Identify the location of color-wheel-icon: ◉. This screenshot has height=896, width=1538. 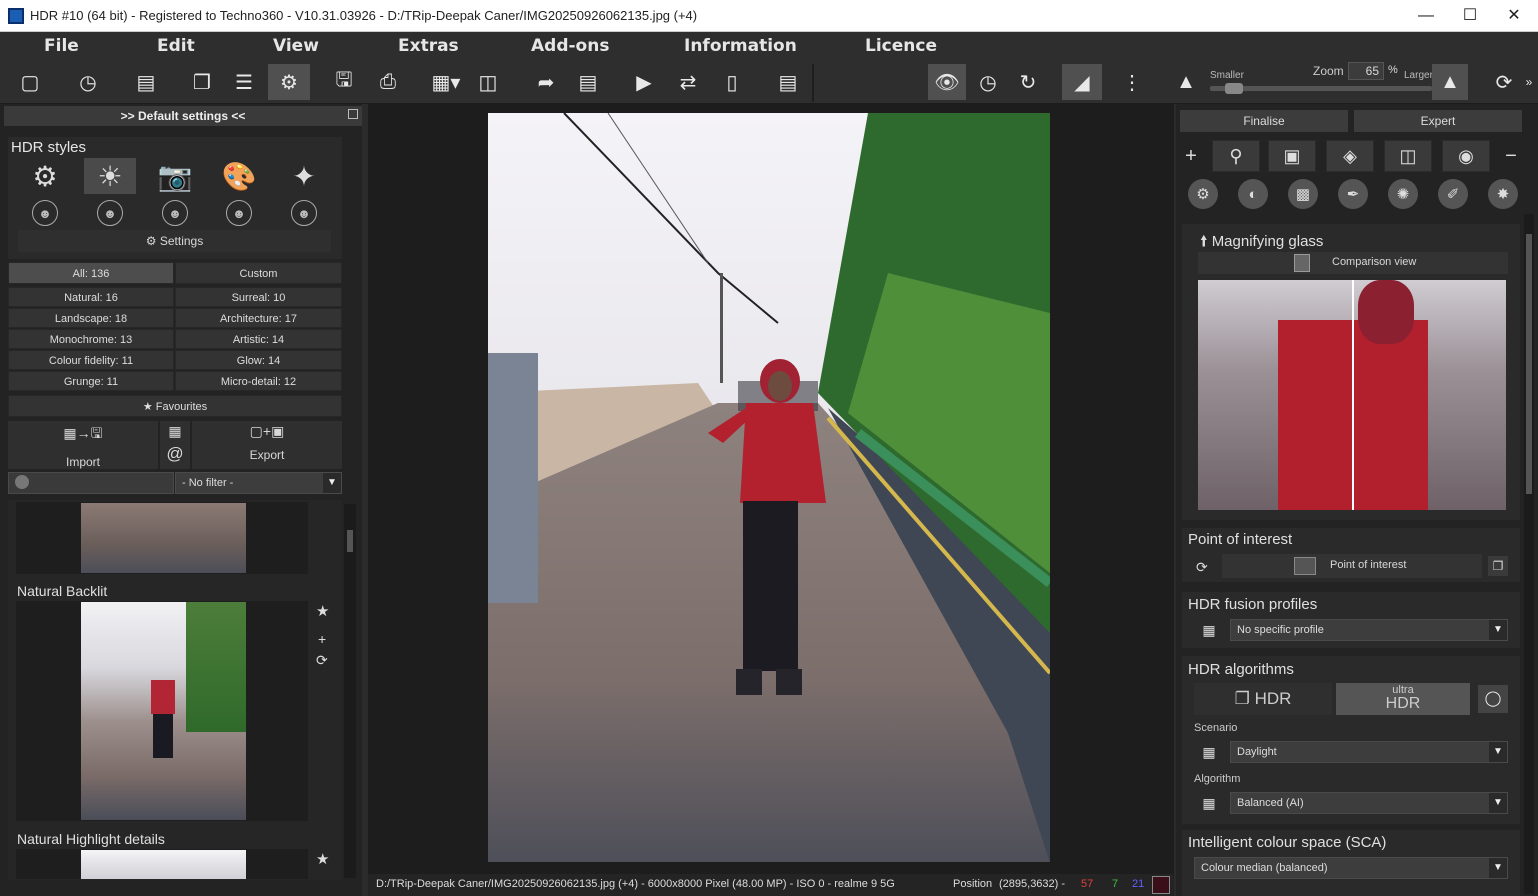
(1466, 156).